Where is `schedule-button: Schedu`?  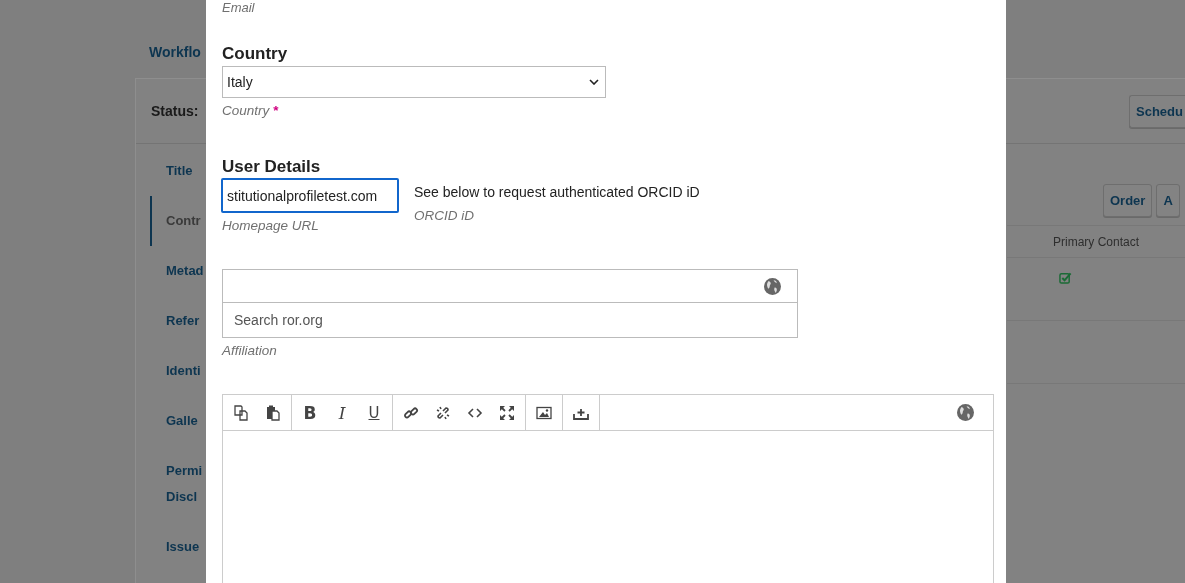 schedule-button: Schedu is located at coordinates (1157, 111).